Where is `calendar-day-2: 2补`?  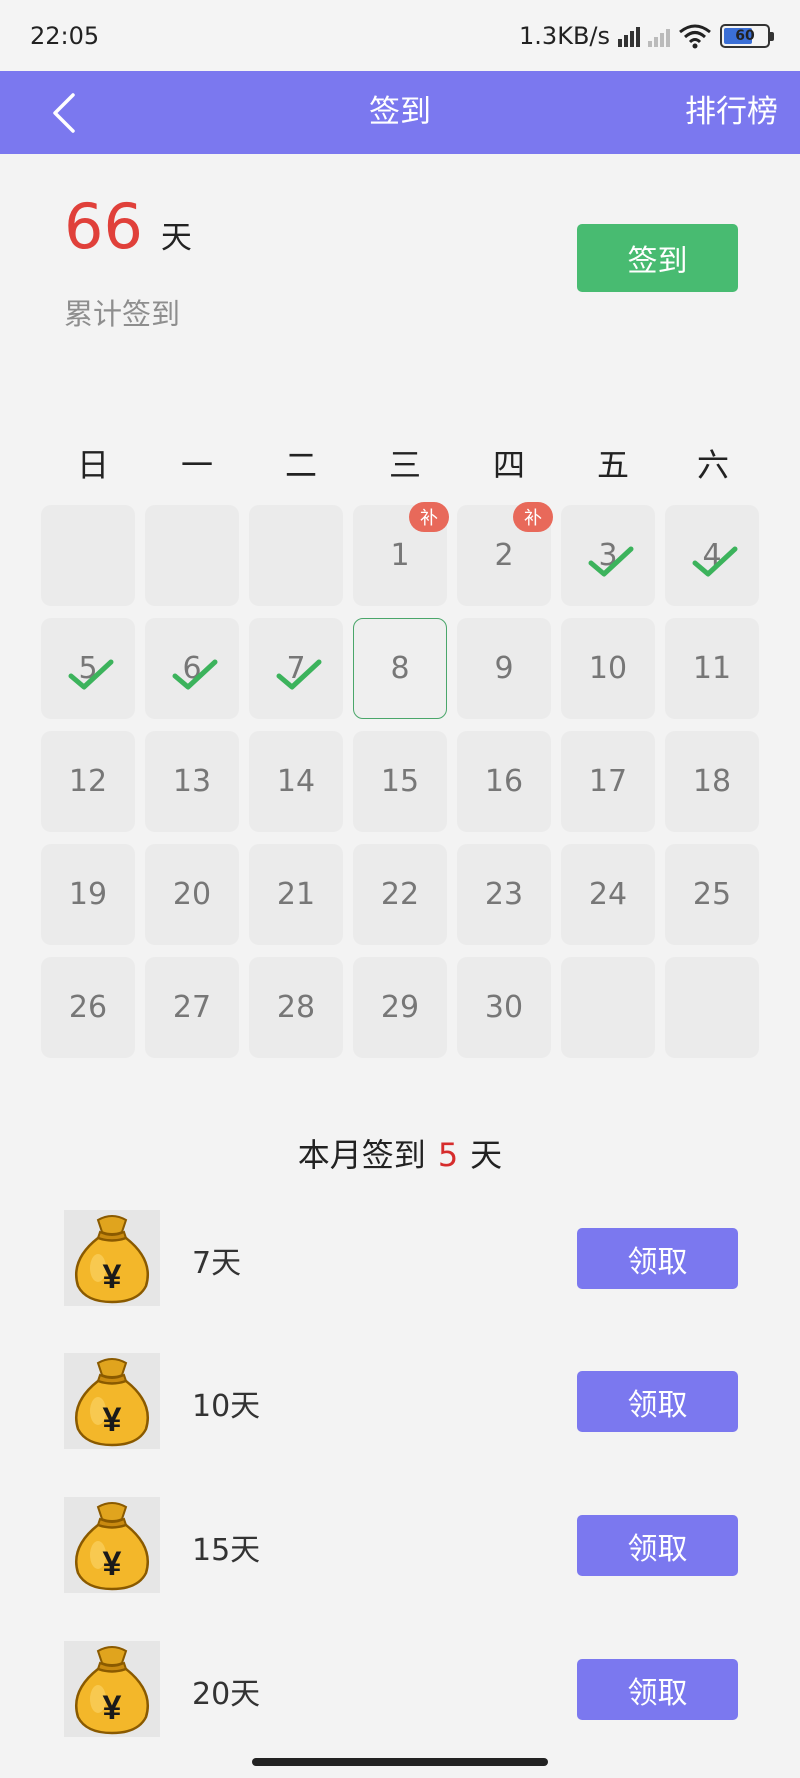 calendar-day-2: 2补 is located at coordinates (505, 554).